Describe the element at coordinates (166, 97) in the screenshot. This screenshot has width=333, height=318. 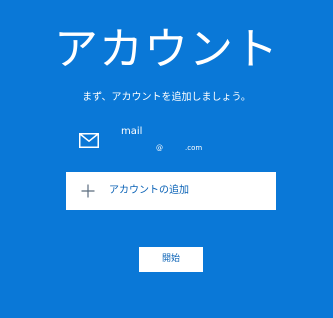
I see `page-subtitle: まず、アカウントを追加しましょう。` at that location.